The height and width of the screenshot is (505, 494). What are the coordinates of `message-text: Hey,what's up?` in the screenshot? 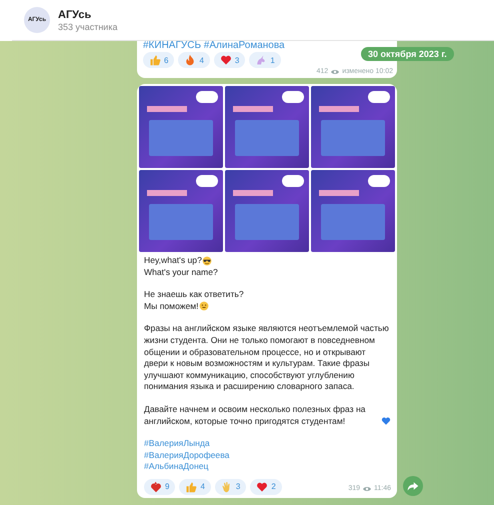 It's located at (173, 261).